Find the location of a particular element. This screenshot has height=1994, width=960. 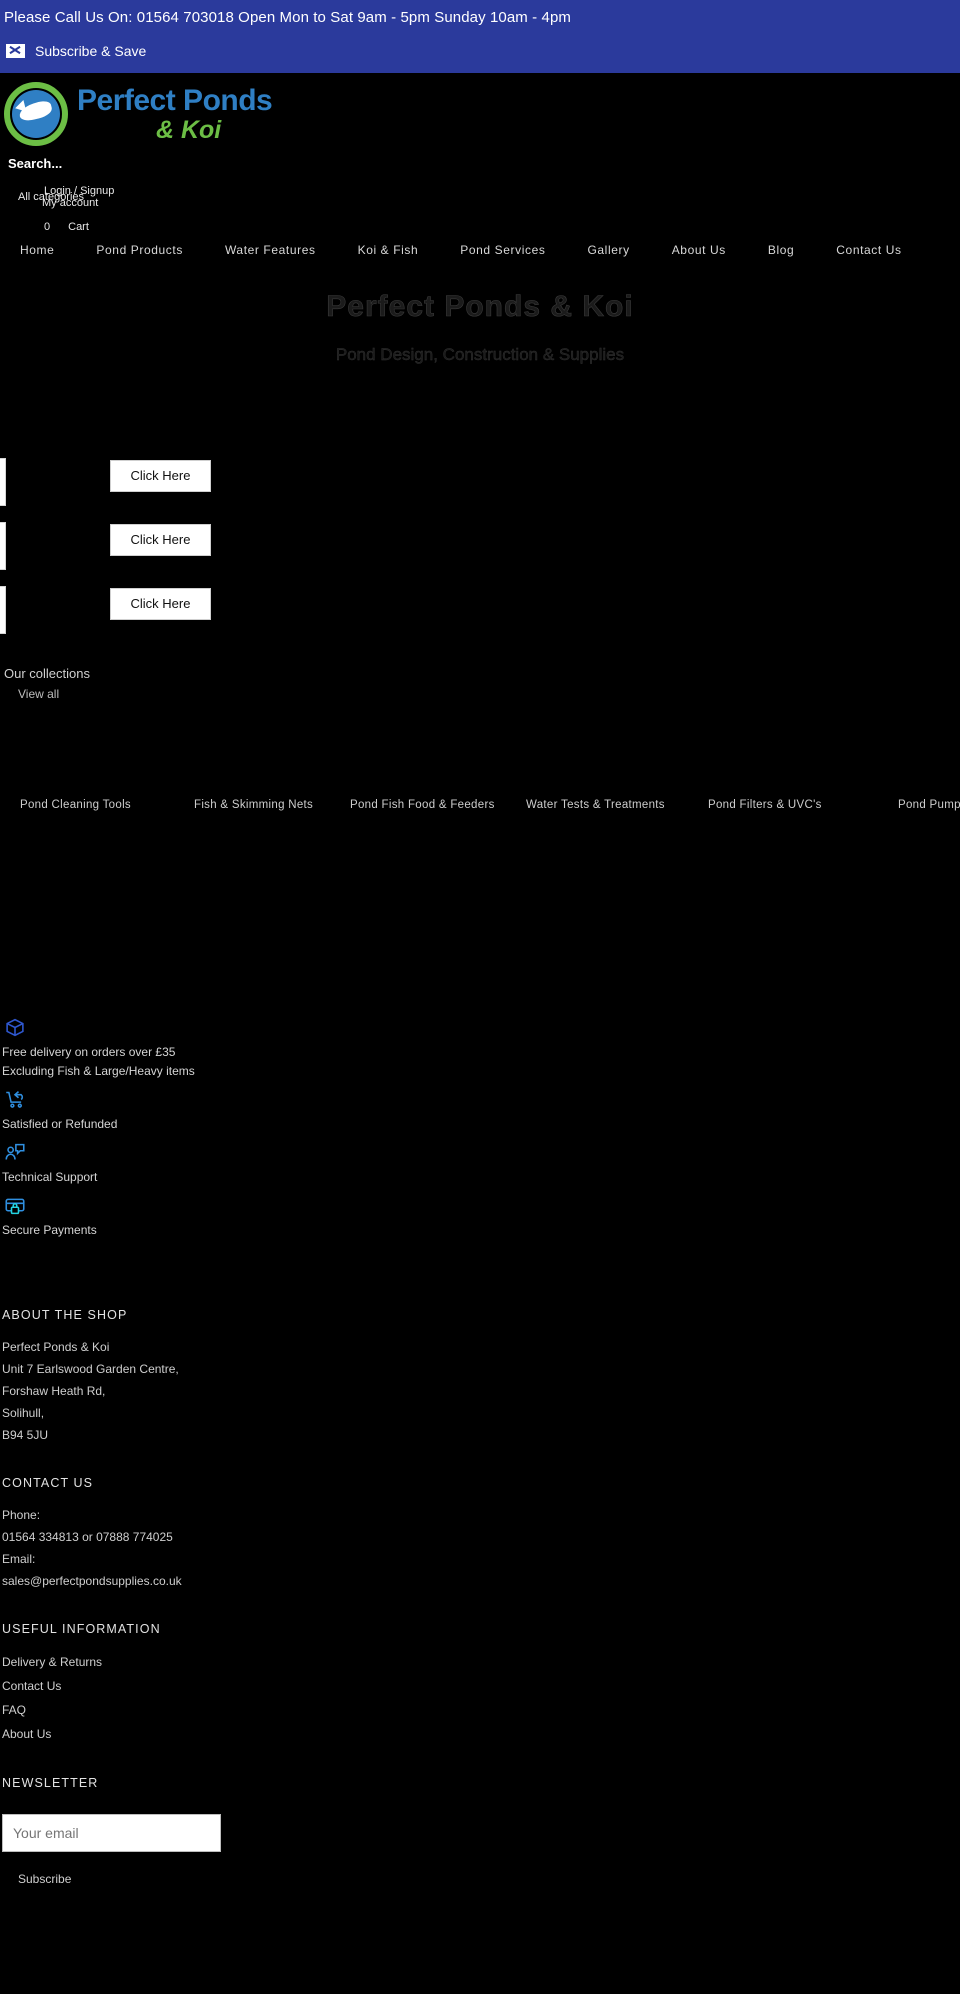

subscribe-save-label: Subscribe & Save is located at coordinates (91, 51).